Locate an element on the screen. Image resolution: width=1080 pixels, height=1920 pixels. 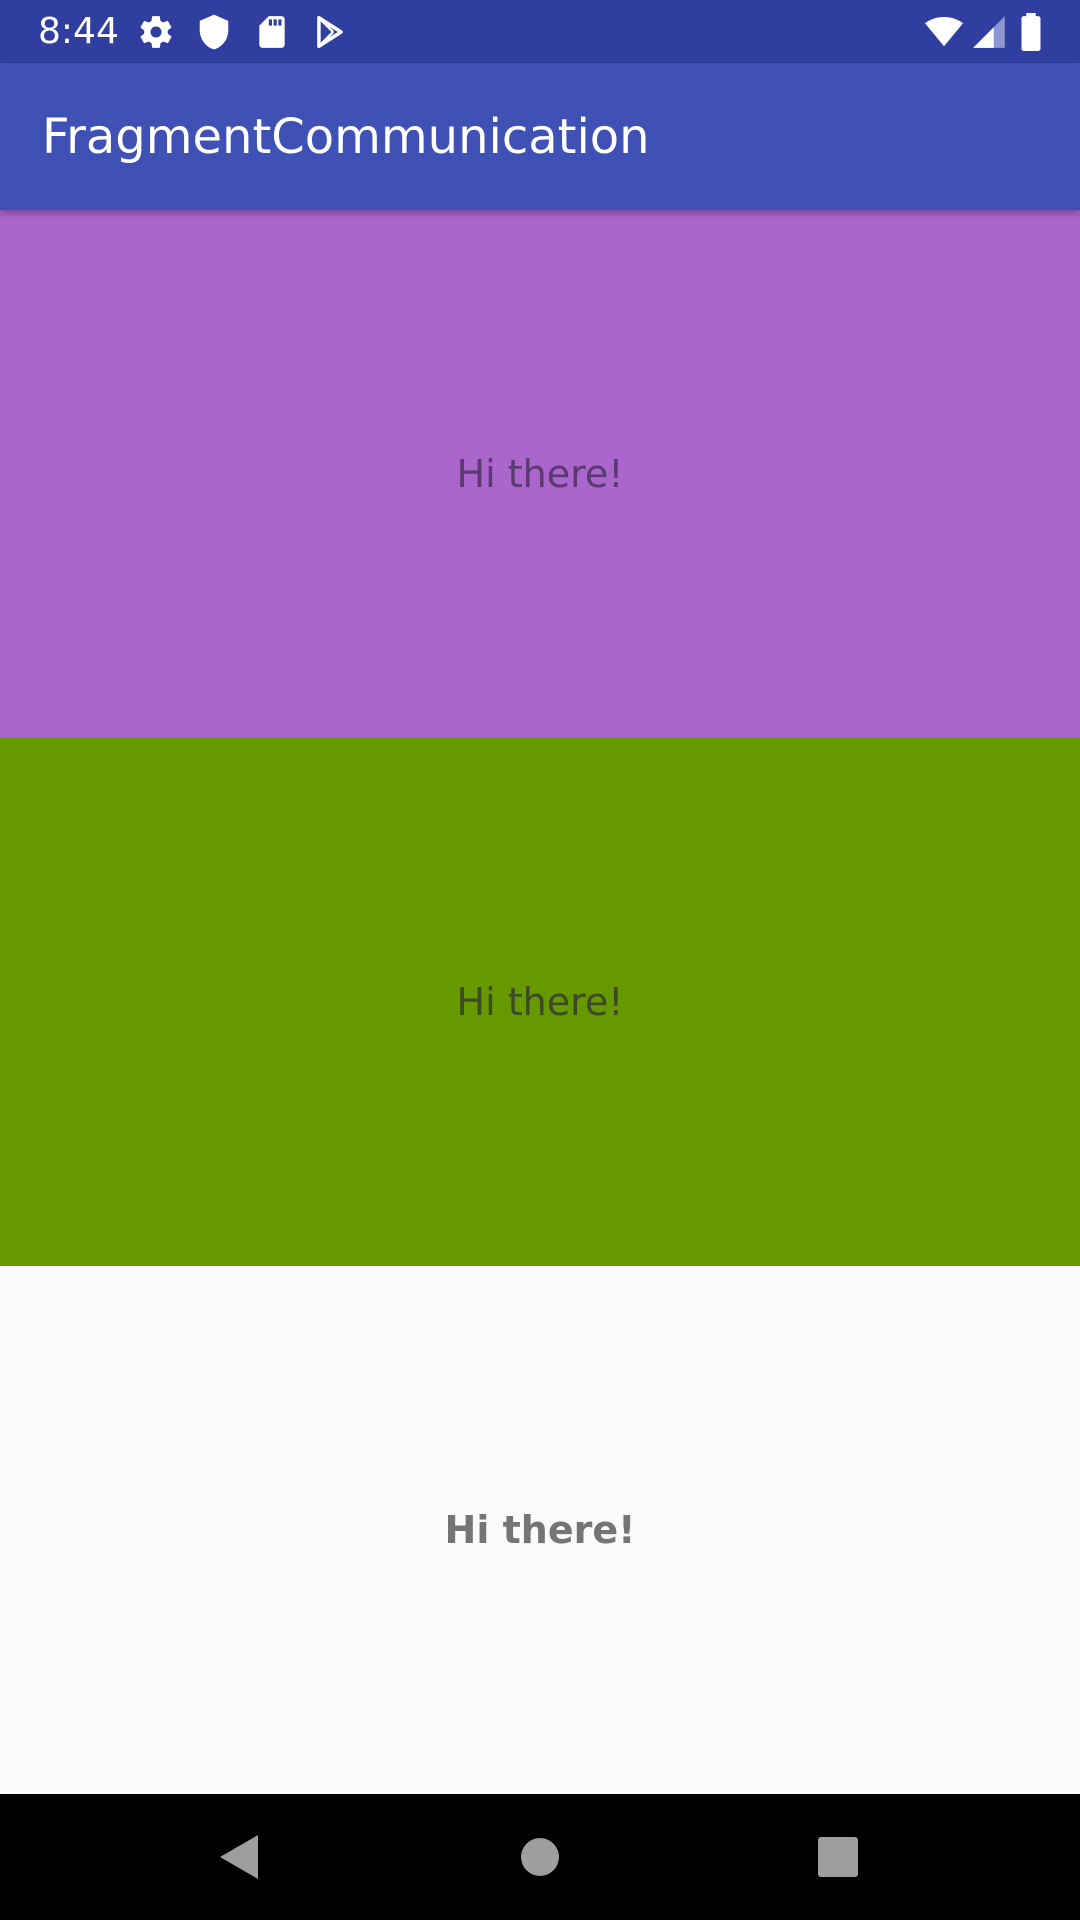
app-bar: FragmentCommunication is located at coordinates (540, 136).